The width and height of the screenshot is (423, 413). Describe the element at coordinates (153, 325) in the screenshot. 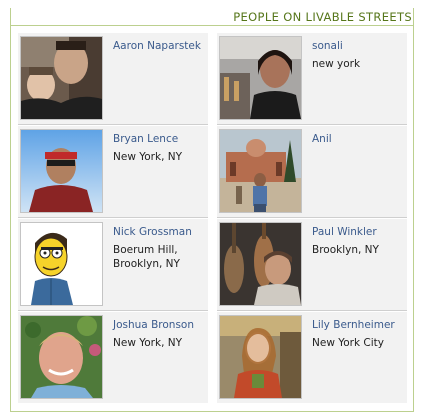

I see `person-name-link: Joshua Bronson` at that location.